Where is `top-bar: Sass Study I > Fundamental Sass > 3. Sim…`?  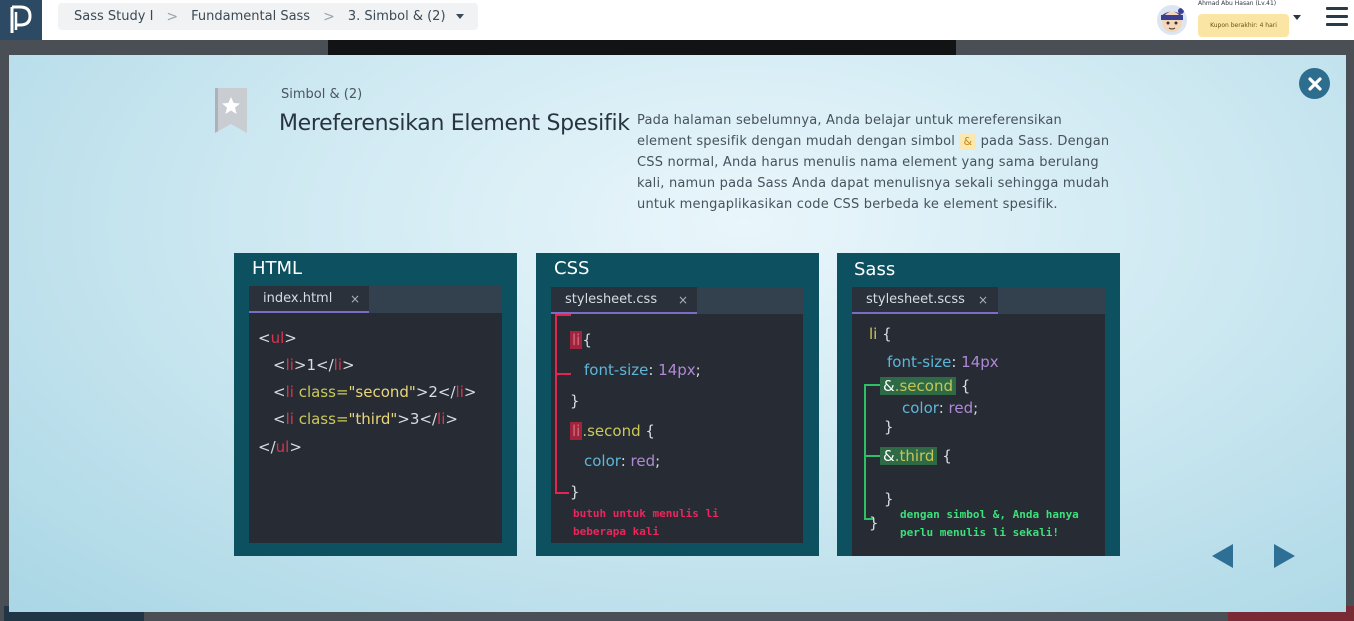
top-bar: Sass Study I > Fundamental Sass > 3. Sim… is located at coordinates (677, 20).